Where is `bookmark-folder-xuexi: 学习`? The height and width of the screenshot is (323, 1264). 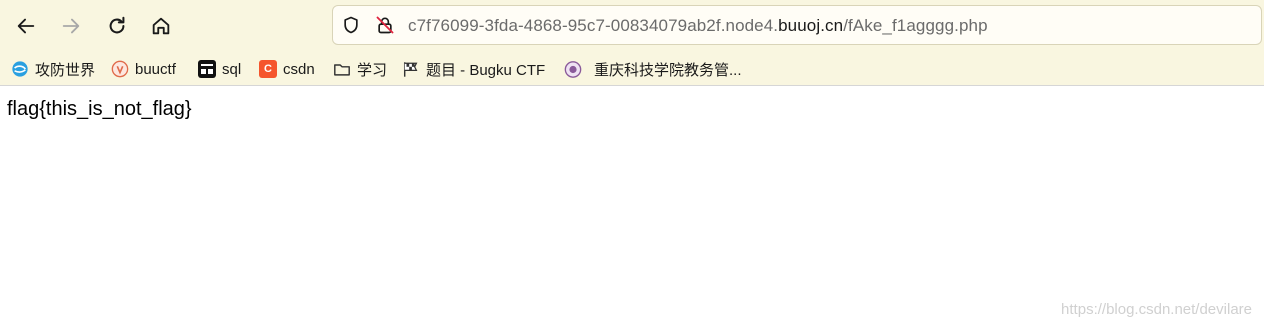 bookmark-folder-xuexi: 学习 is located at coordinates (360, 69).